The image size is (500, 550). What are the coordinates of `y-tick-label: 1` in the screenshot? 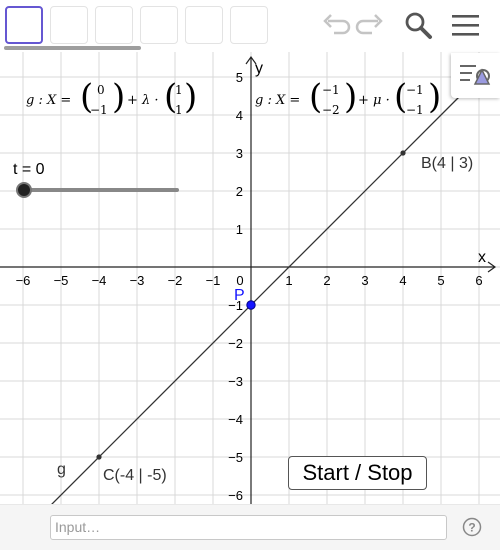 It's located at (239, 229).